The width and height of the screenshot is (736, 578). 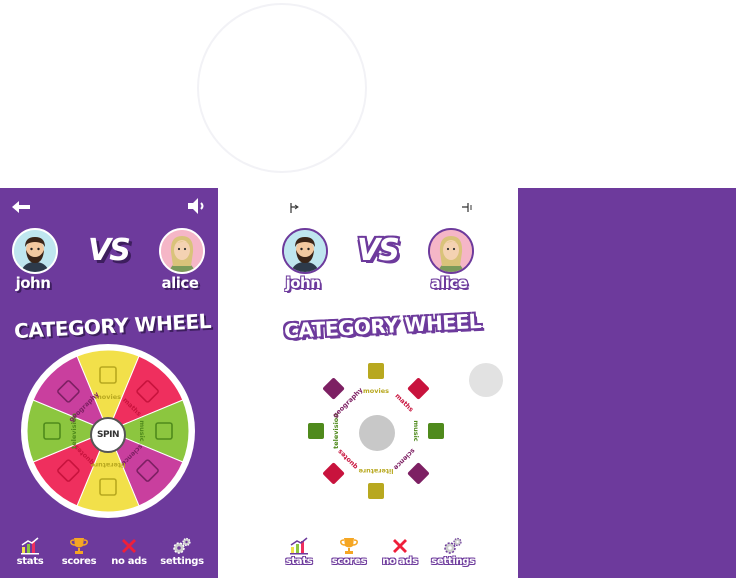 I want to click on ring-label-literature: literature, so click(x=376, y=471).